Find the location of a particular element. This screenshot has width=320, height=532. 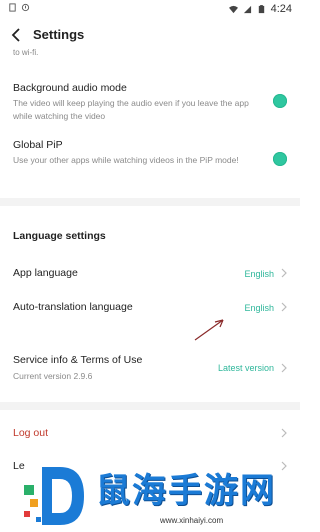

latest-version-label: Latest version is located at coordinates (245, 368).